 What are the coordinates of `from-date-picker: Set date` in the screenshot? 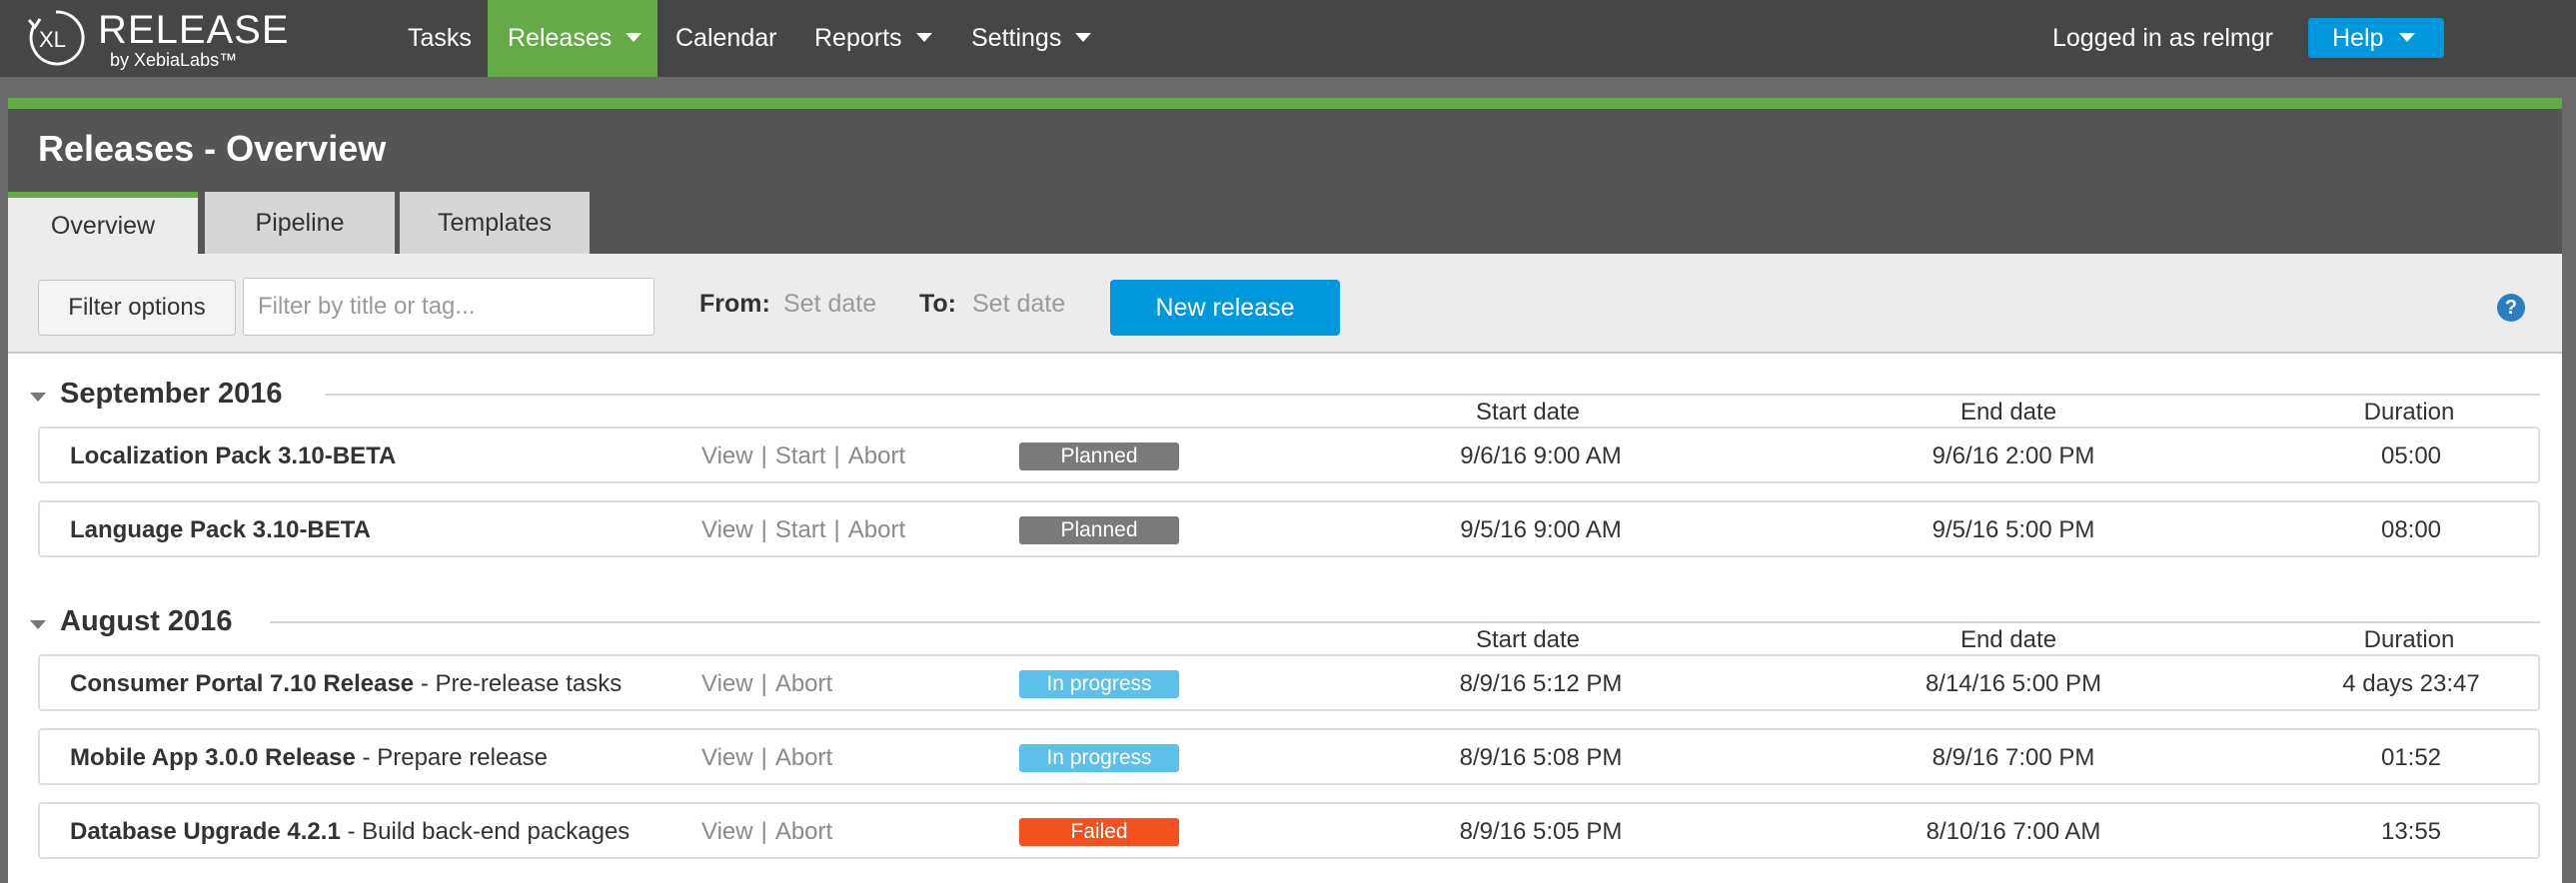 It's located at (829, 304).